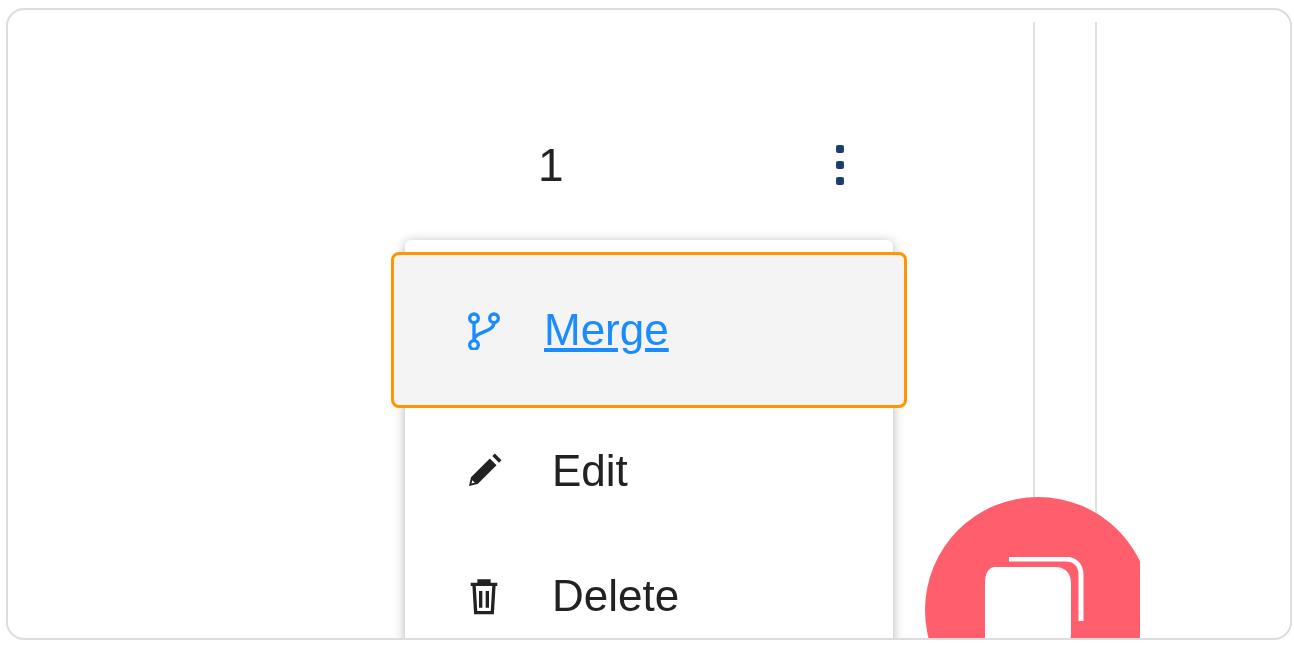 The image size is (1294, 647). I want to click on menu-item: Edit, so click(649, 470).